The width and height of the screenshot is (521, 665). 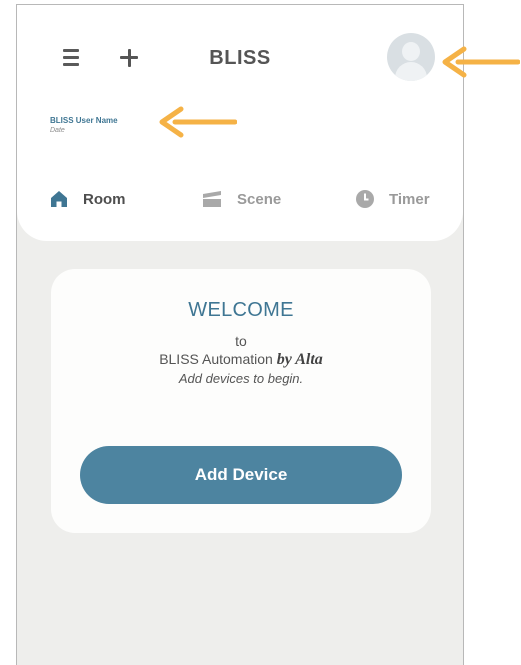 I want to click on tab-timer-label: Timer, so click(x=409, y=199).